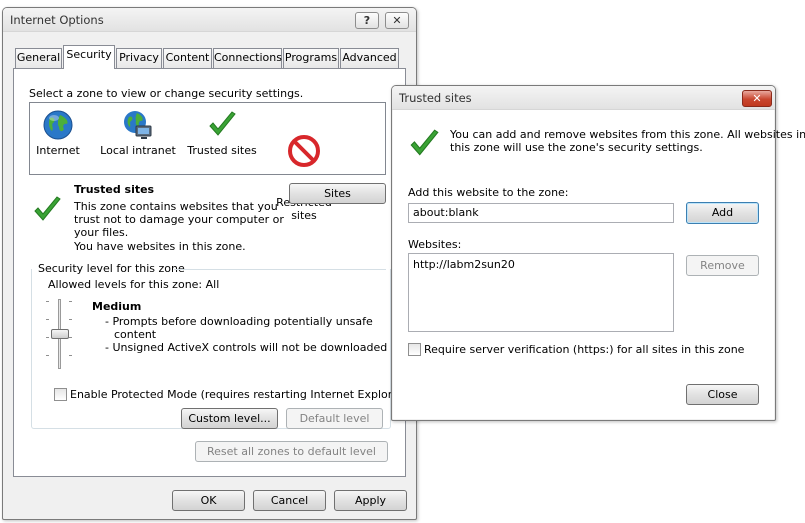  What do you see at coordinates (89, 57) in the screenshot?
I see `tab-security: Security` at bounding box center [89, 57].